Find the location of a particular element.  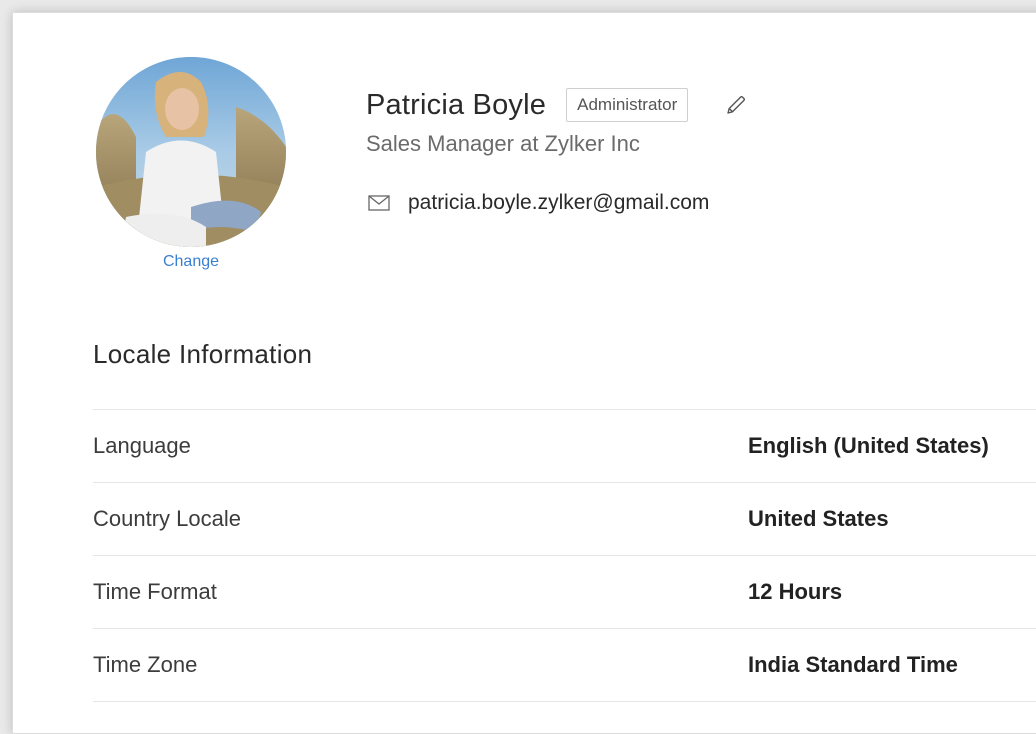

locale-value: English (United States) is located at coordinates (868, 445).